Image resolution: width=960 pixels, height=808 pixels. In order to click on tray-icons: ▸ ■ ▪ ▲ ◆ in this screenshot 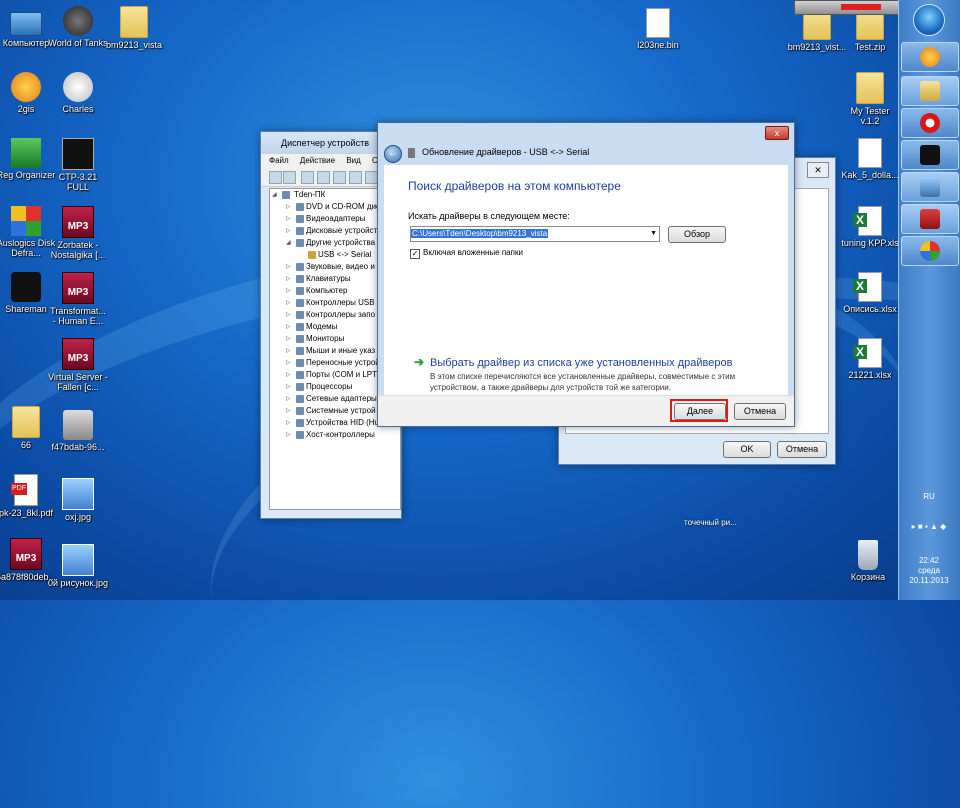, I will do `click(929, 526)`.